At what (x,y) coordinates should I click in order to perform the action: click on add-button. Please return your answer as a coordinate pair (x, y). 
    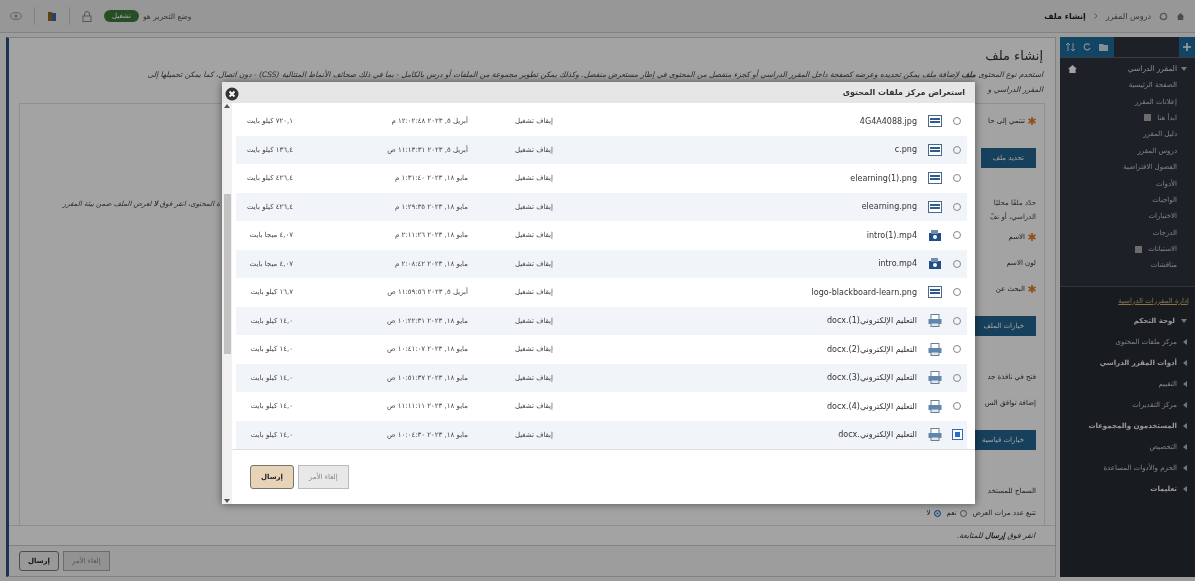
    Looking at the image, I should click on (1187, 47).